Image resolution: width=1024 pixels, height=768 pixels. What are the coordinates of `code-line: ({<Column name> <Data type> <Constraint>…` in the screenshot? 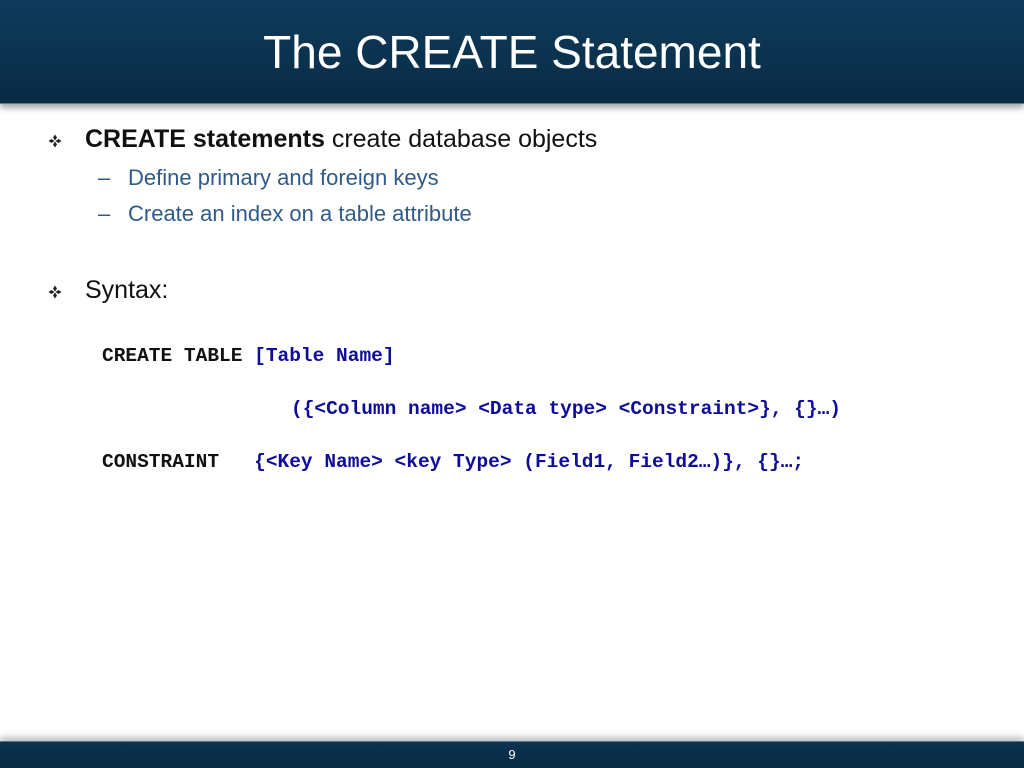 It's located at (566, 409).